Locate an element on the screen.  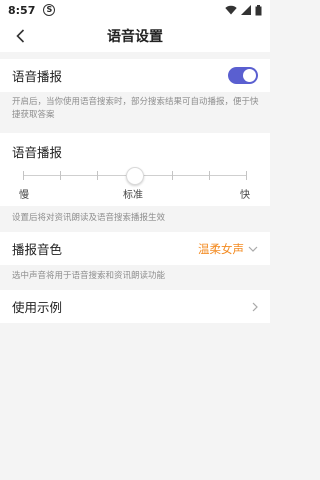
voice-broadcast-toggle is located at coordinates (243, 75).